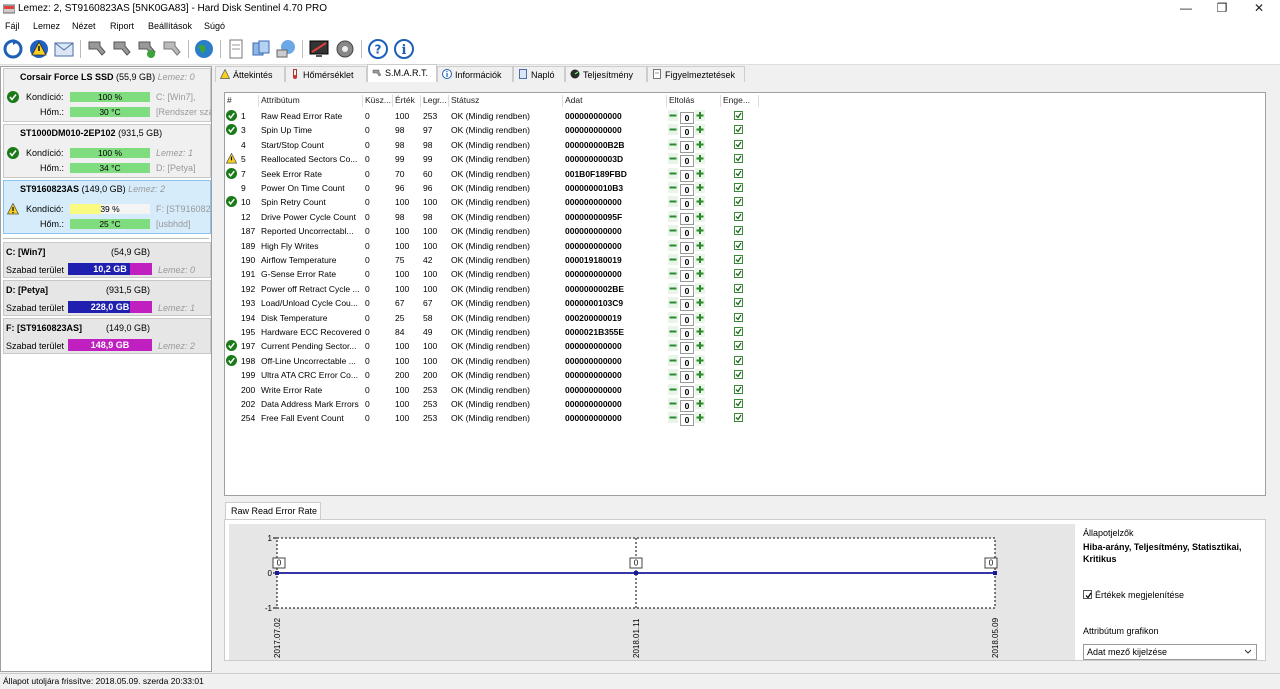 The height and width of the screenshot is (689, 1280). What do you see at coordinates (170, 26) in the screenshot?
I see `menu-settings: Beállítások` at bounding box center [170, 26].